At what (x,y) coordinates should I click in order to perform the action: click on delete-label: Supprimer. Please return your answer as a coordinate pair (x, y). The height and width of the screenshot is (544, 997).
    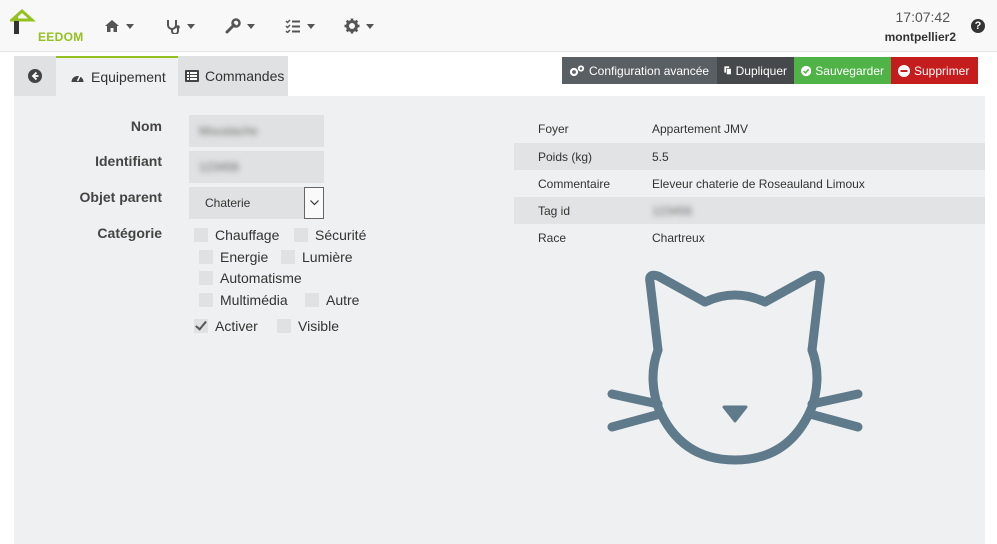
    Looking at the image, I should click on (942, 70).